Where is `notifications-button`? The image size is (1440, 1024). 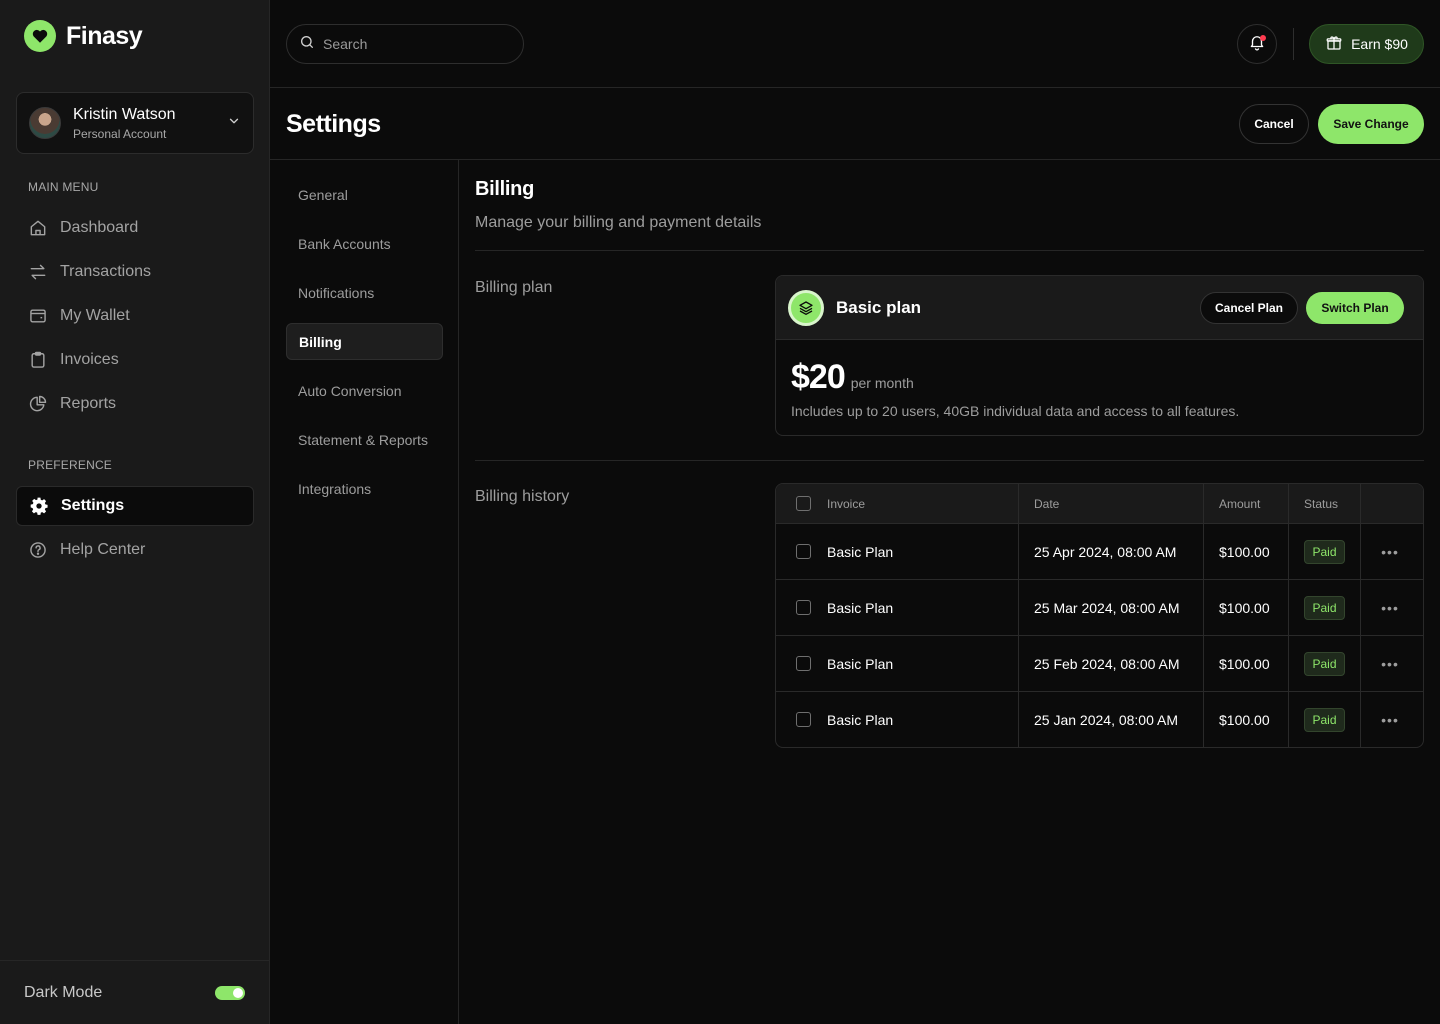
notifications-button is located at coordinates (1257, 44).